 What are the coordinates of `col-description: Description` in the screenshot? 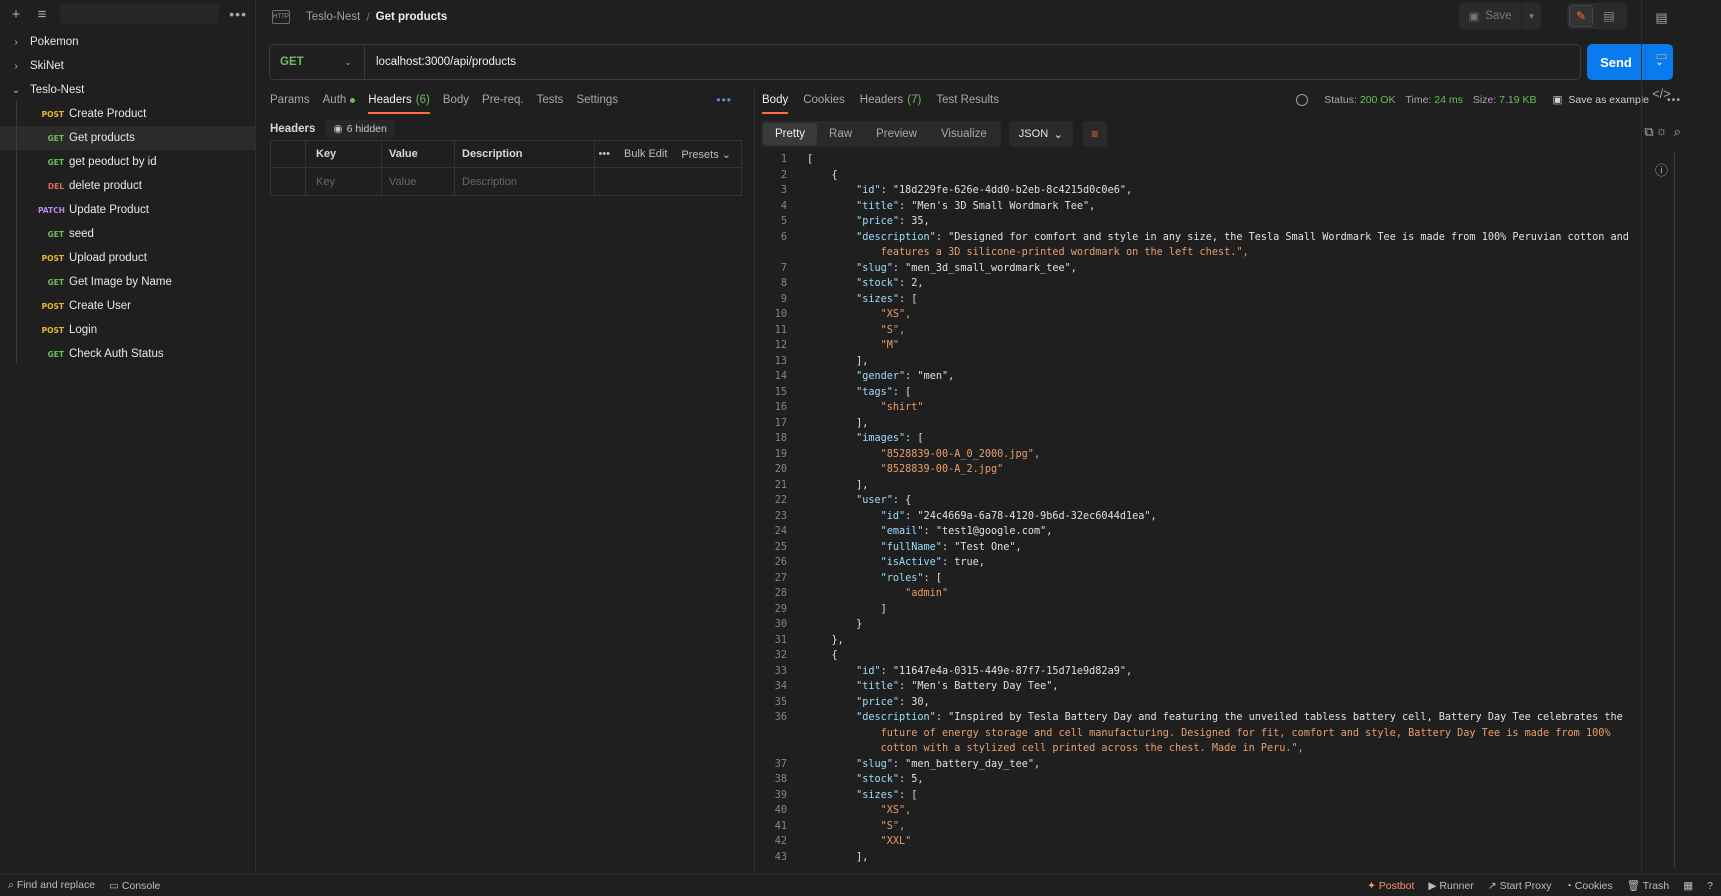 It's located at (525, 154).